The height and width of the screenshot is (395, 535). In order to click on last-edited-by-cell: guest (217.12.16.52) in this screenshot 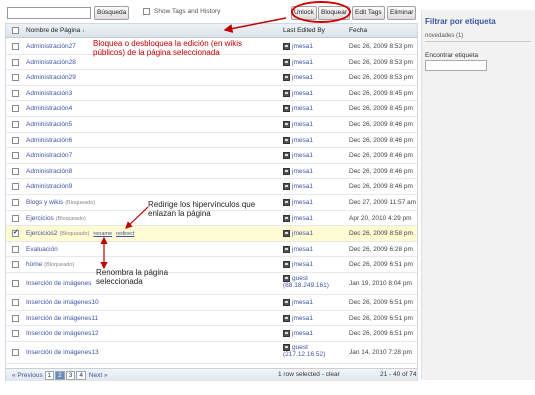, I will do `click(304, 350)`.